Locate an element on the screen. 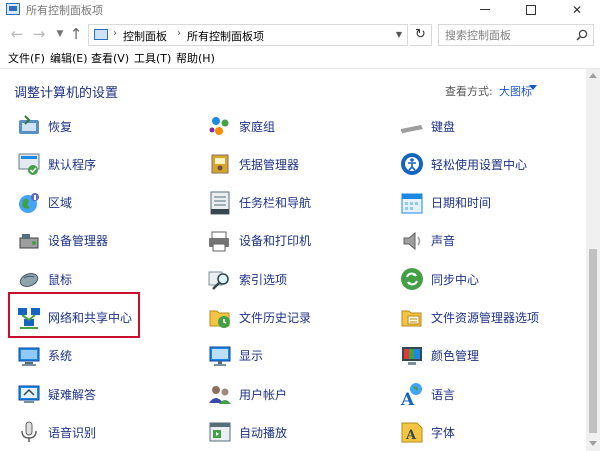 The height and width of the screenshot is (451, 600). control-panel-item-label: 家庭组 is located at coordinates (257, 126).